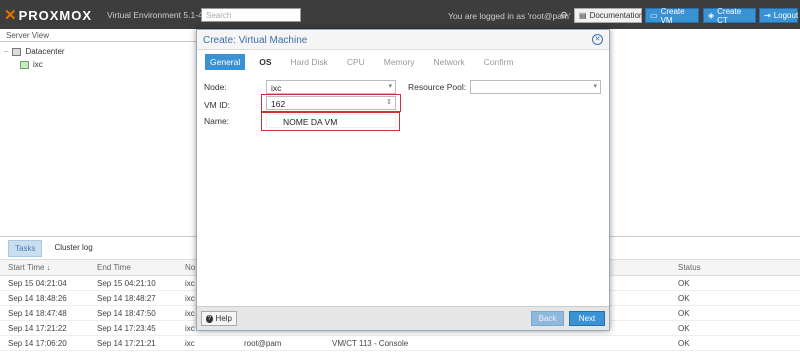  I want to click on cell-end: Sep 15 04:21:10, so click(126, 283).